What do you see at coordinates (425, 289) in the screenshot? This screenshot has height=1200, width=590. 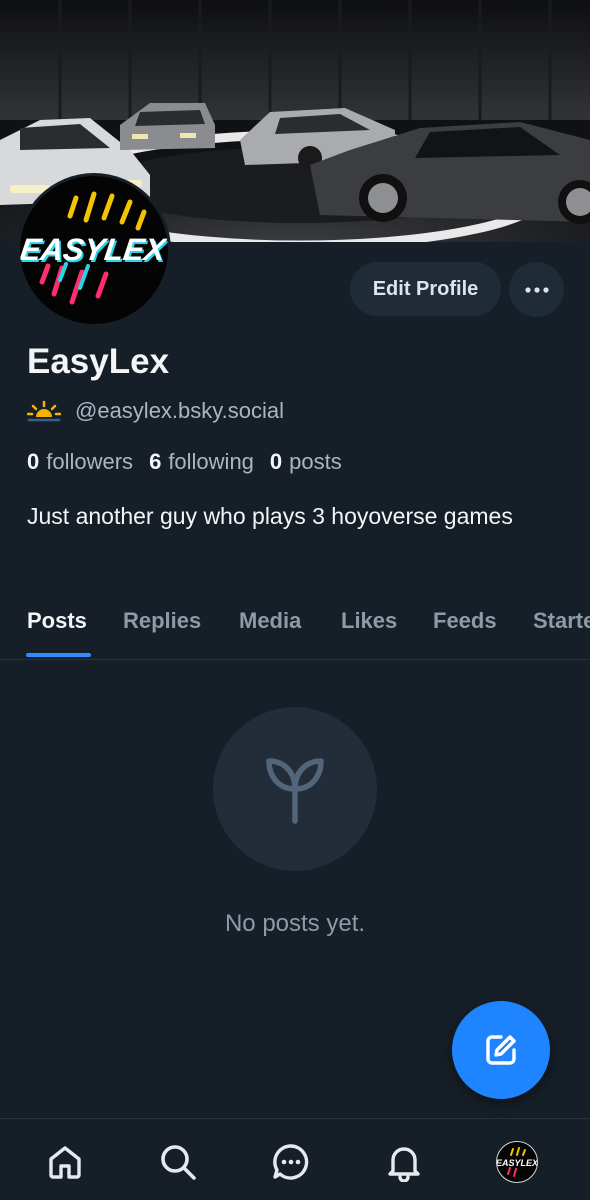 I see `edit-profile-button: Edit Profile` at bounding box center [425, 289].